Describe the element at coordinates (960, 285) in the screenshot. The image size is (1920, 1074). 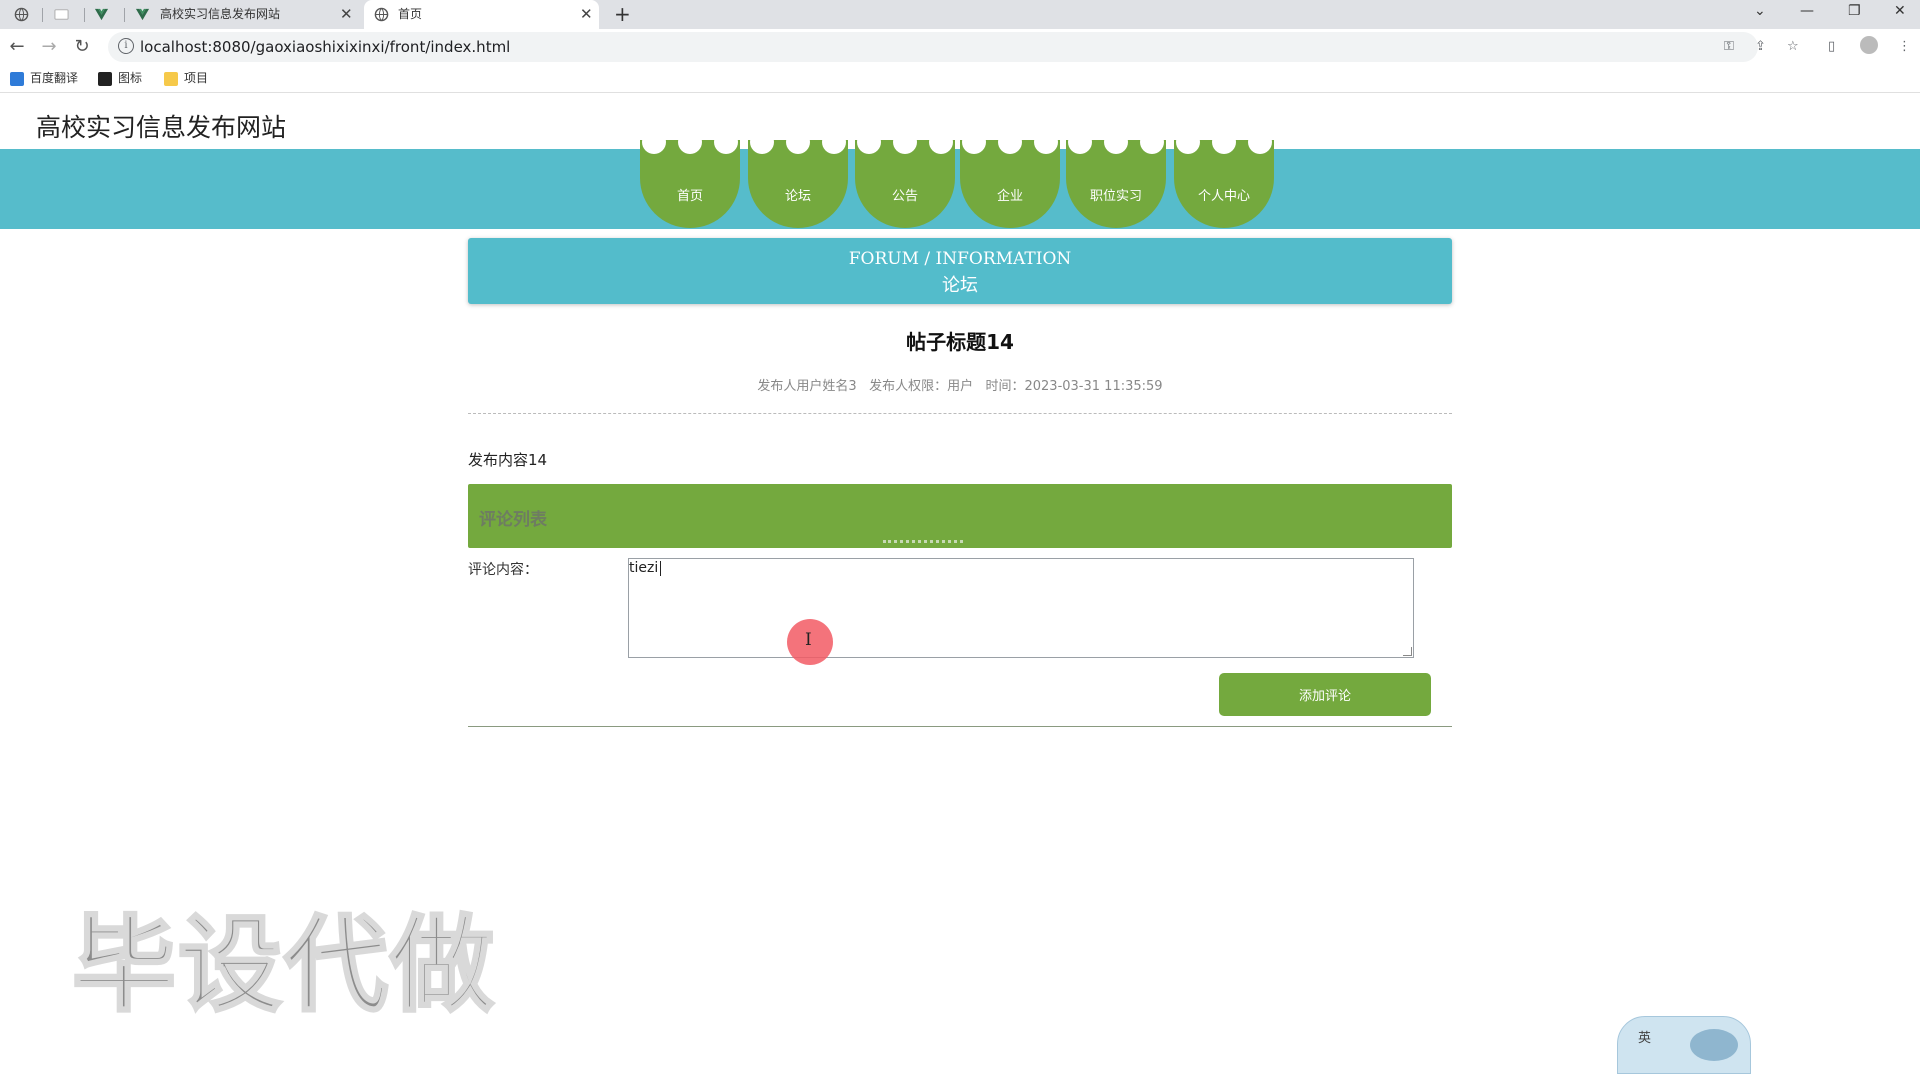
I see `banner-chinese-title: 论坛` at that location.